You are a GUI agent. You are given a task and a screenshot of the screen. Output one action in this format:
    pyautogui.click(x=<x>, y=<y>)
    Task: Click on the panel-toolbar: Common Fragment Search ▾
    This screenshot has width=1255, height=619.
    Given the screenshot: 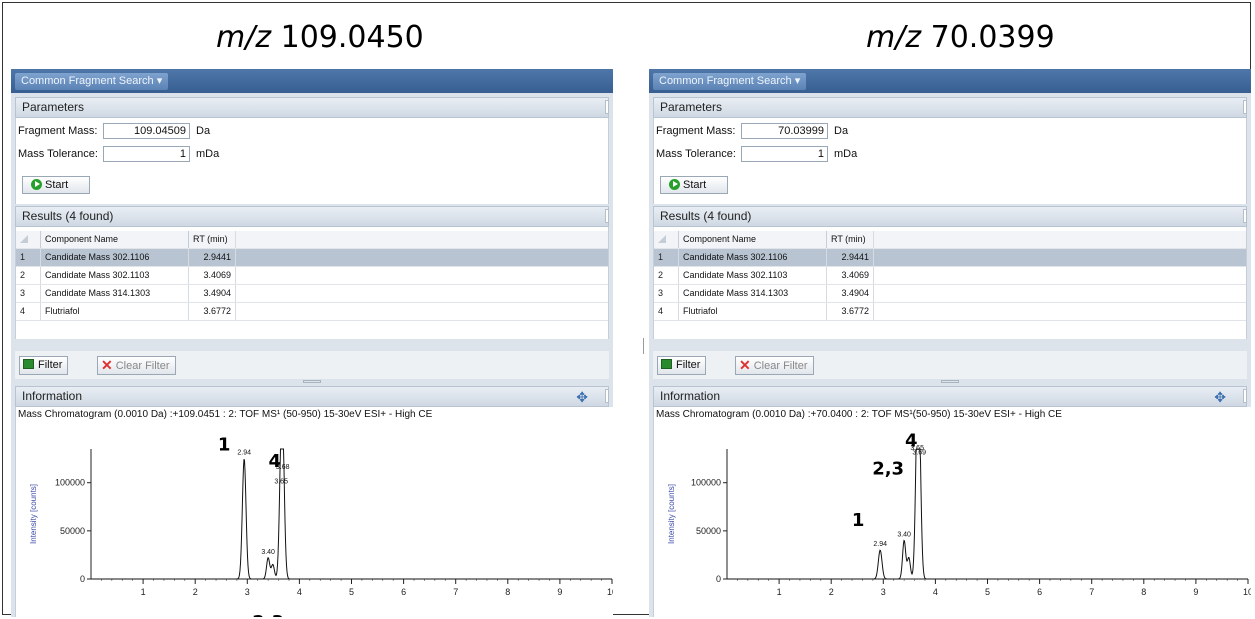 What is the action you would take?
    pyautogui.click(x=312, y=81)
    